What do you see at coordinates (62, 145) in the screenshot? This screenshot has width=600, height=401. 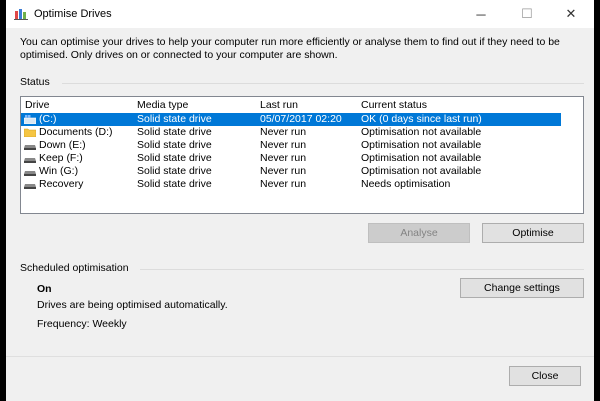 I see `drive-name: Down (E:)` at bounding box center [62, 145].